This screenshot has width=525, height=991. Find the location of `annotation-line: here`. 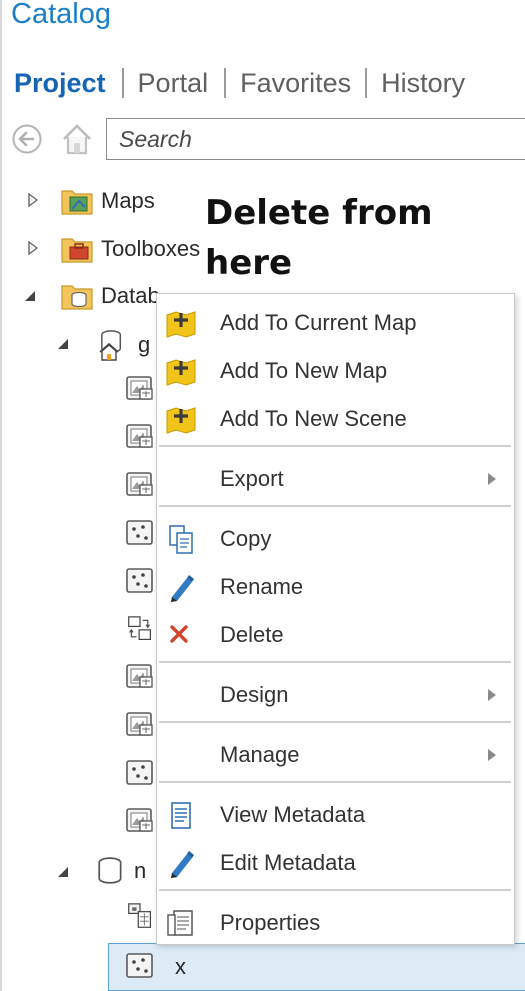

annotation-line: here is located at coordinates (249, 263).